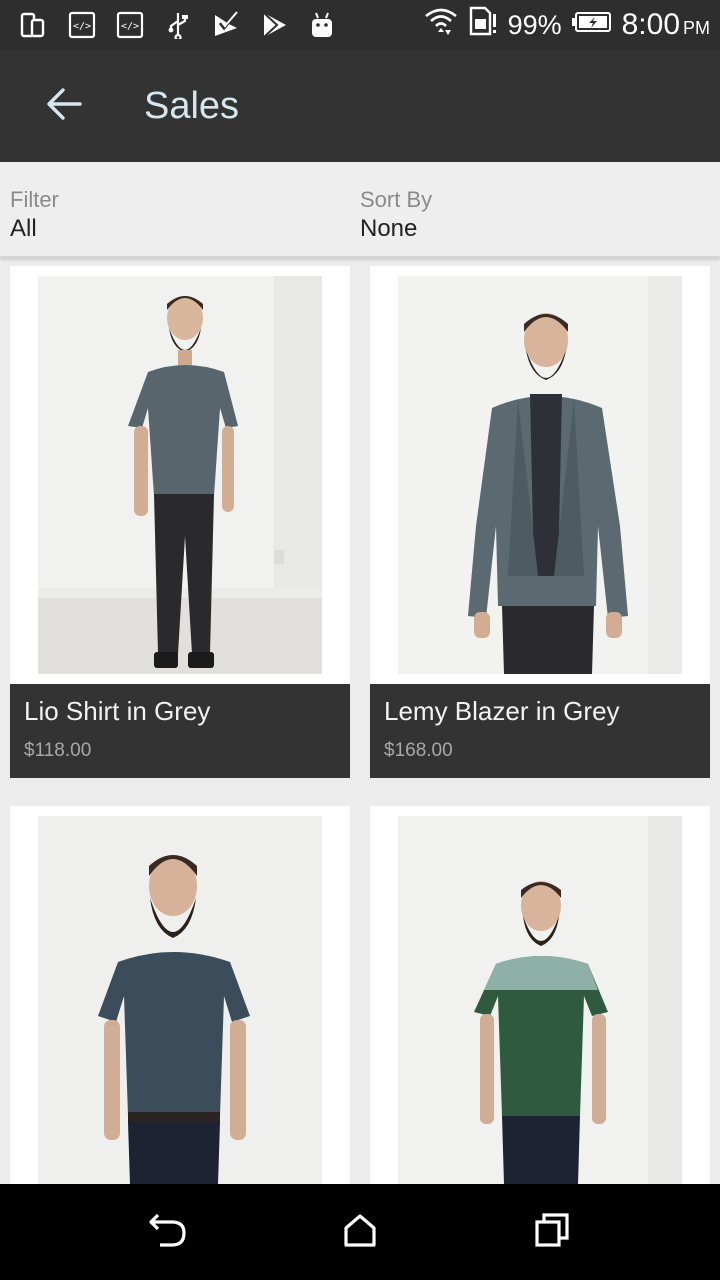 Image resolution: width=720 pixels, height=1280 pixels. I want to click on nav-back-button, so click(168, 1232).